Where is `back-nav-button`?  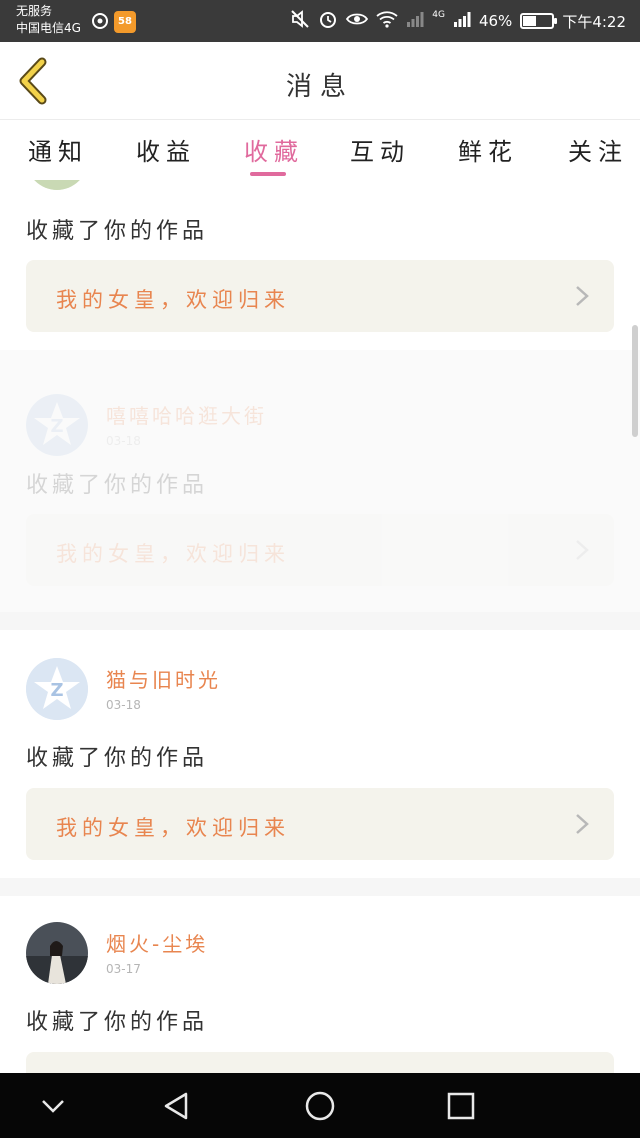 back-nav-button is located at coordinates (177, 1106).